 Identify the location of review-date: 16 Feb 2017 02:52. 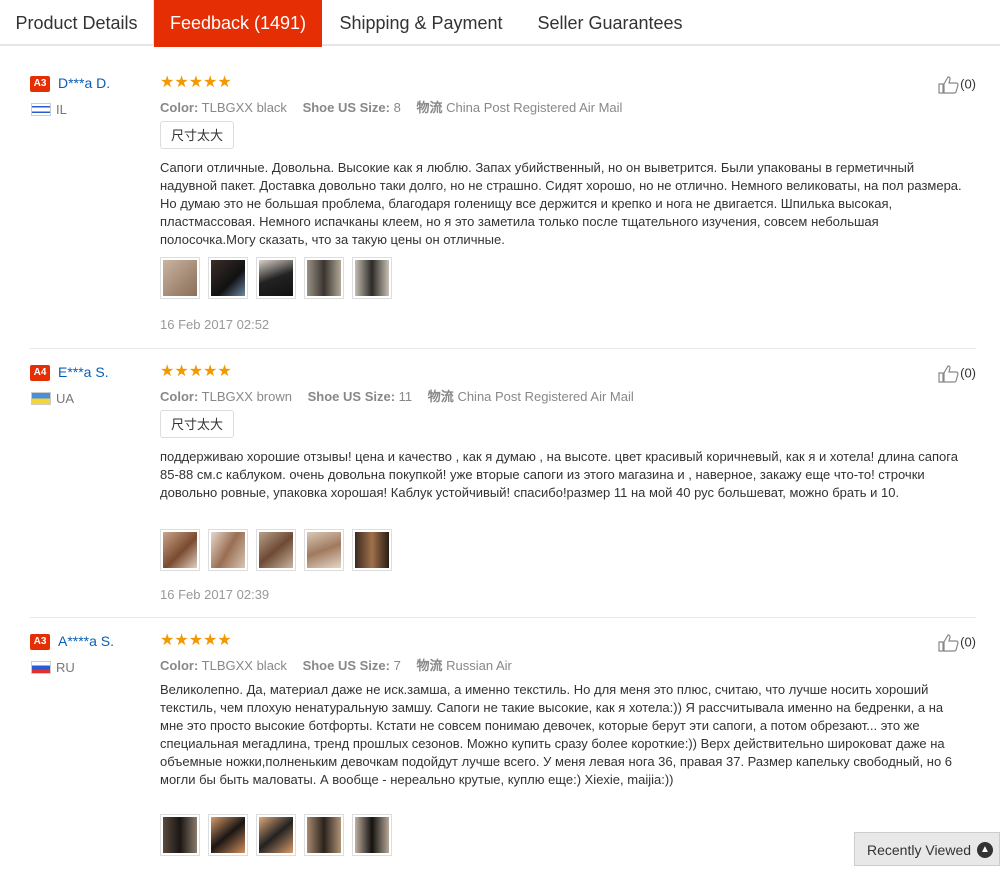
(215, 324).